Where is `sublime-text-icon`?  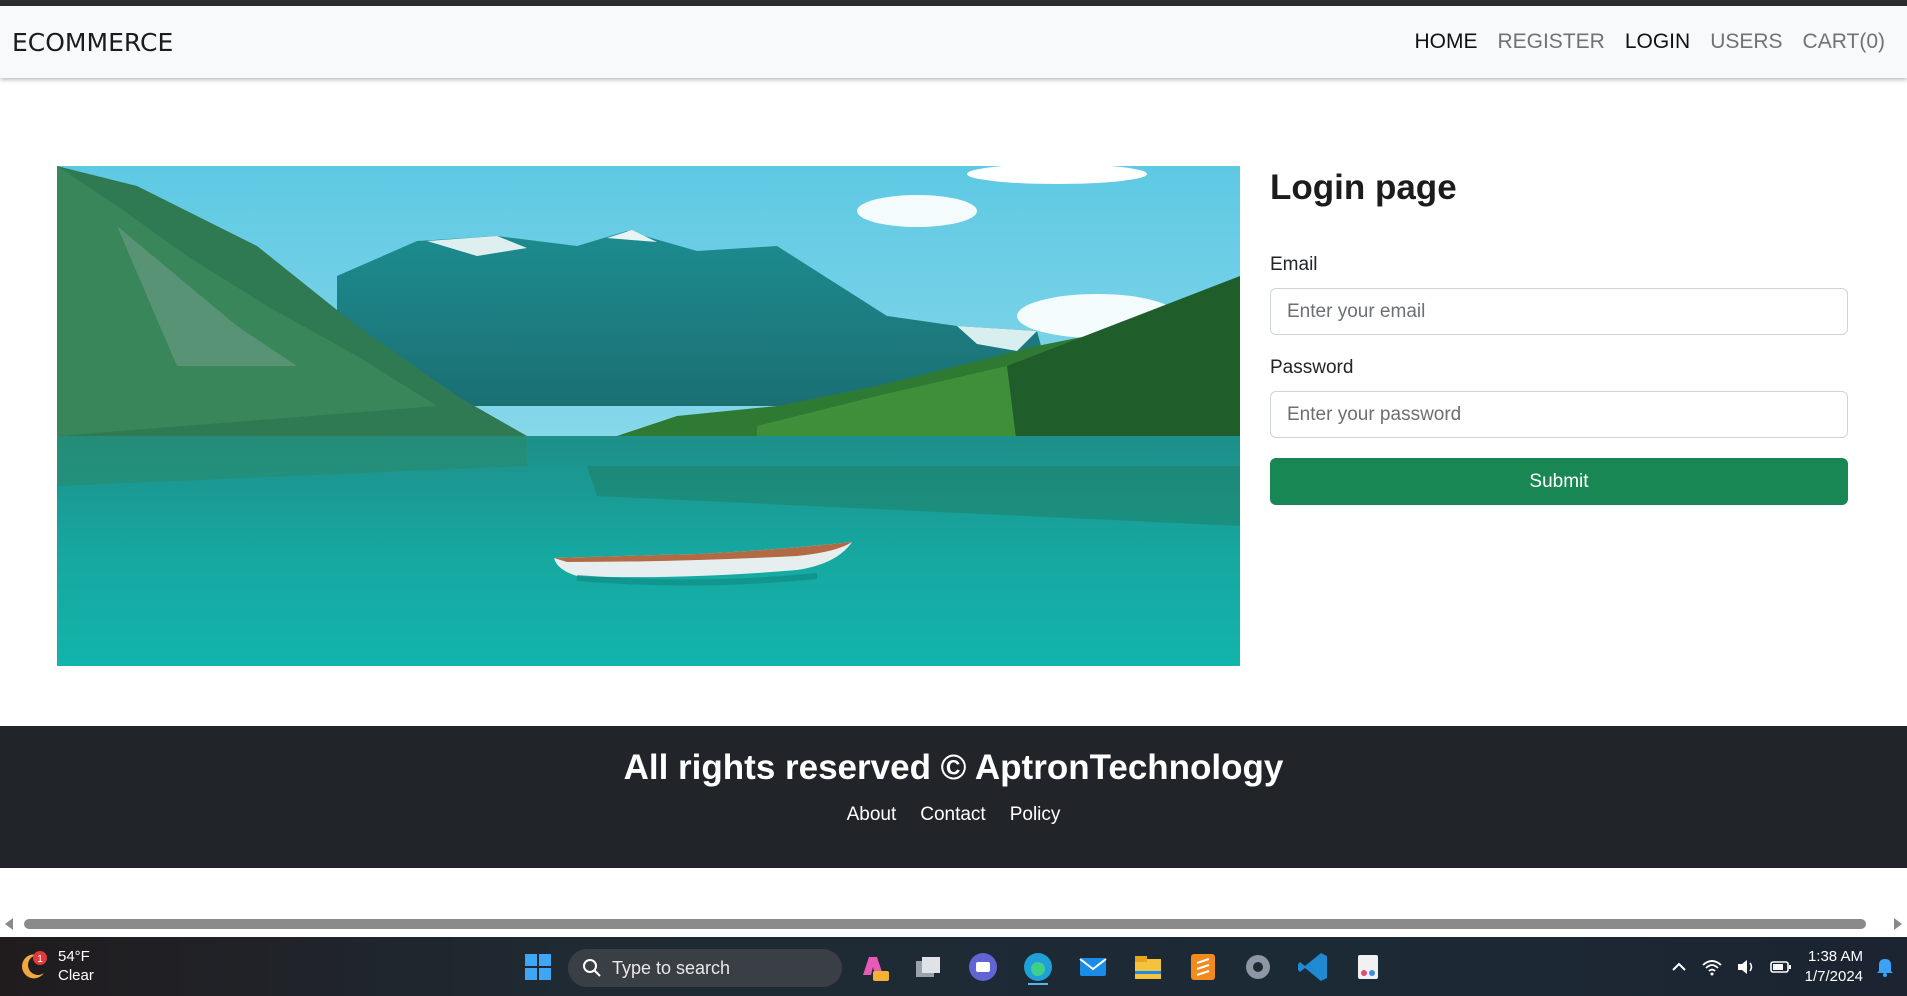
sublime-text-icon is located at coordinates (1203, 967).